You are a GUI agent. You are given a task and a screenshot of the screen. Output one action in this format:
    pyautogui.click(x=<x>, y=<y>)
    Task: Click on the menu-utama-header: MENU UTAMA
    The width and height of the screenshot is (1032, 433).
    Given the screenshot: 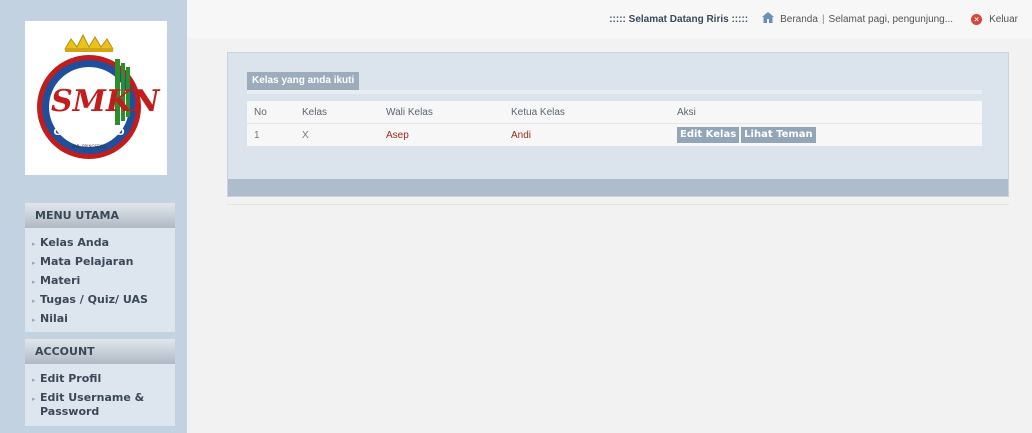 What is the action you would take?
    pyautogui.click(x=100, y=215)
    